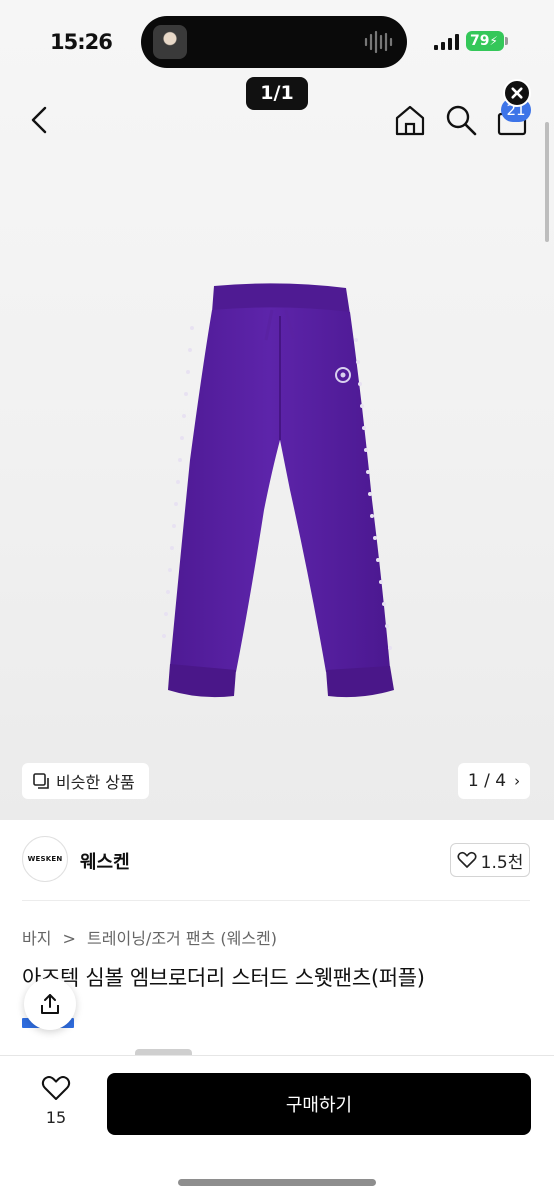  I want to click on image-gallery-counter: 1 / 4 ›, so click(494, 781).